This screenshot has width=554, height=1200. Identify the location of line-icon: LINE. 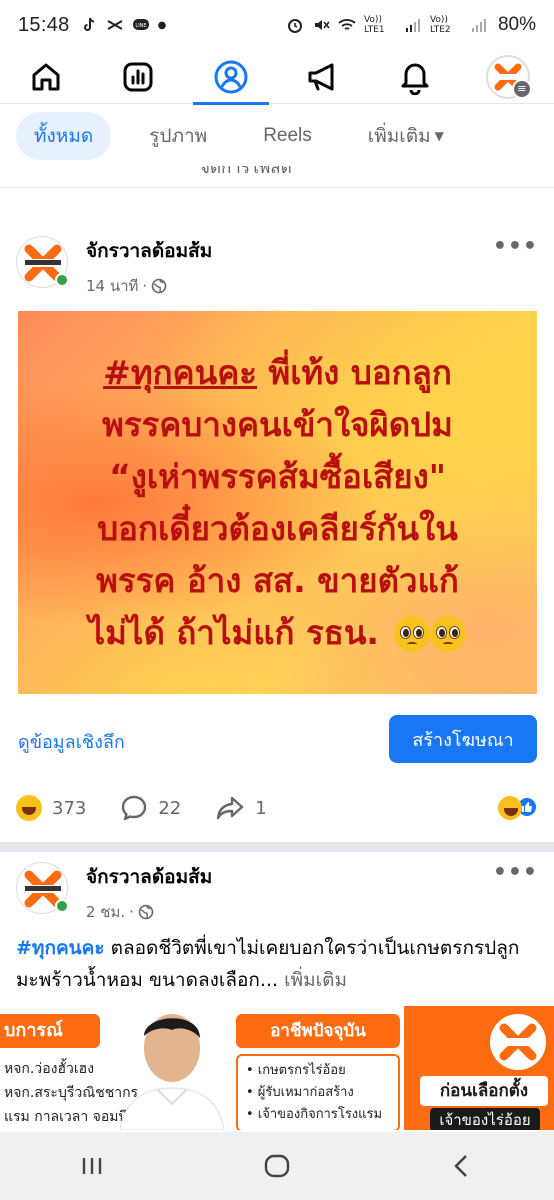
(140, 24).